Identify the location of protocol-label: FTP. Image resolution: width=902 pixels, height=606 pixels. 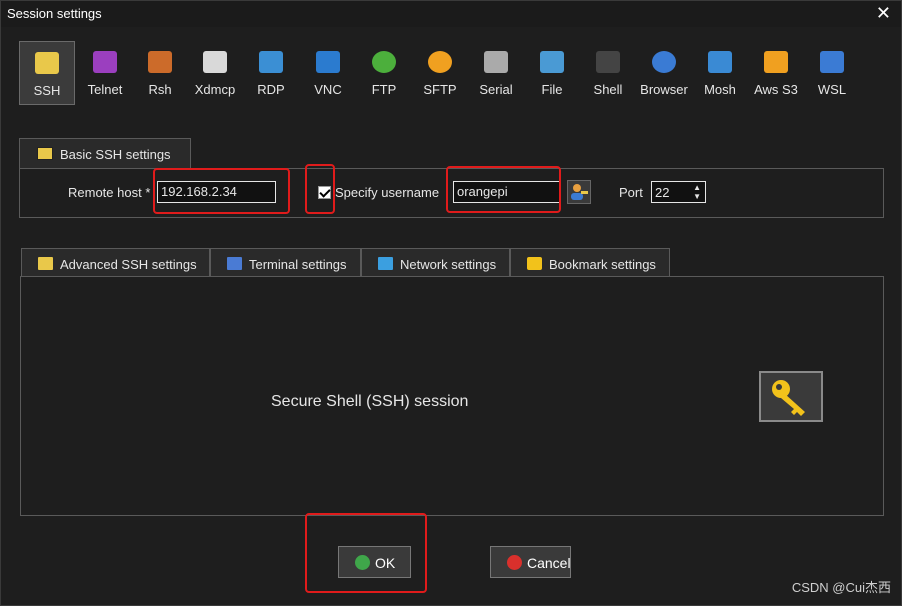
(384, 89).